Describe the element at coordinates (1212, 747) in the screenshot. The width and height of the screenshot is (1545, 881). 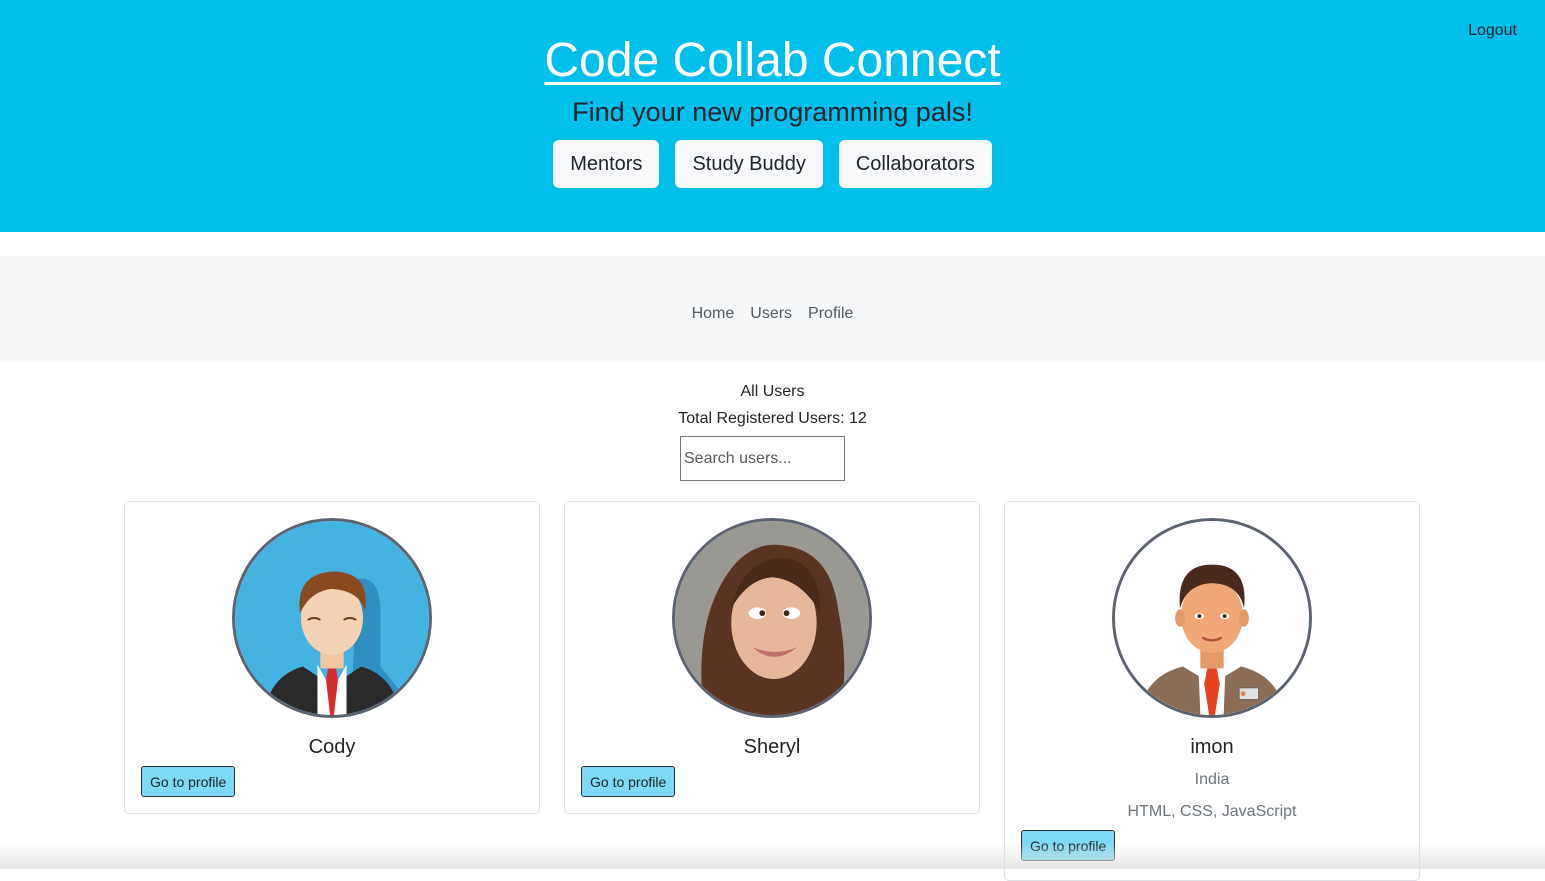
I see `user-name: imon` at that location.